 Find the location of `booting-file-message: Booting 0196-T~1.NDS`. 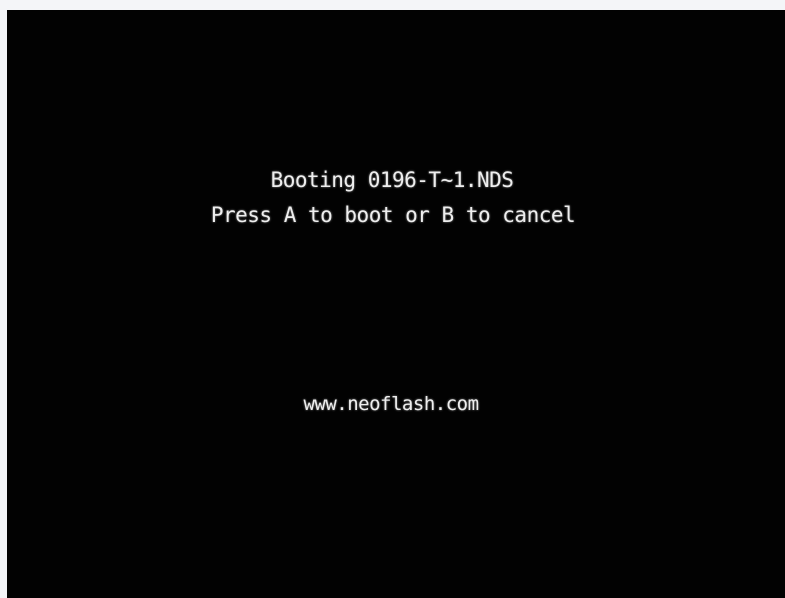

booting-file-message: Booting 0196-T~1.NDS is located at coordinates (392, 180).